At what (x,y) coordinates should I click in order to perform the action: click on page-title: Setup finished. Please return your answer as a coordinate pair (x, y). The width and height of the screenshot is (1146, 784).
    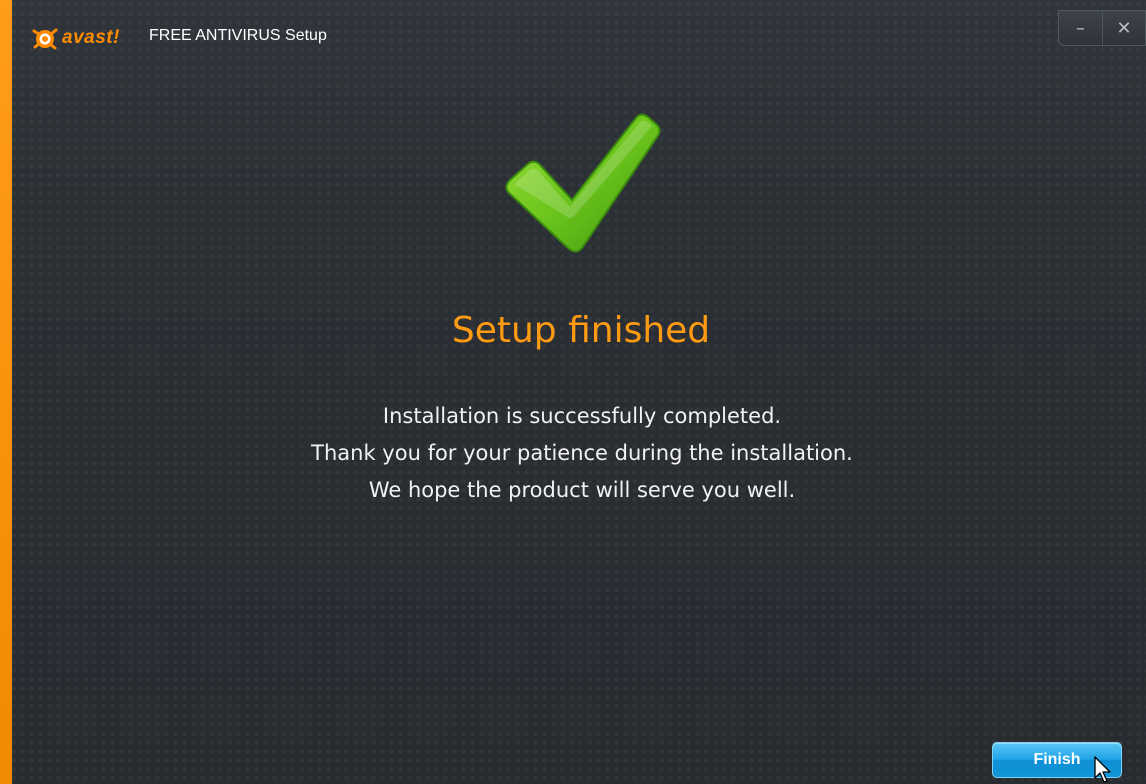
    Looking at the image, I should click on (581, 330).